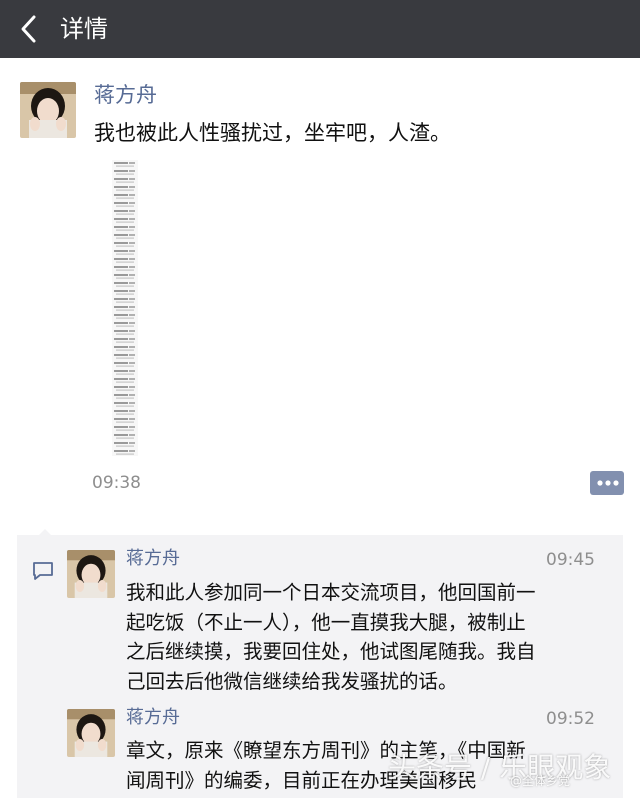  What do you see at coordinates (272, 133) in the screenshot?
I see `post-text: 我也被此人性骚扰过，坐牢吧，人渣。` at bounding box center [272, 133].